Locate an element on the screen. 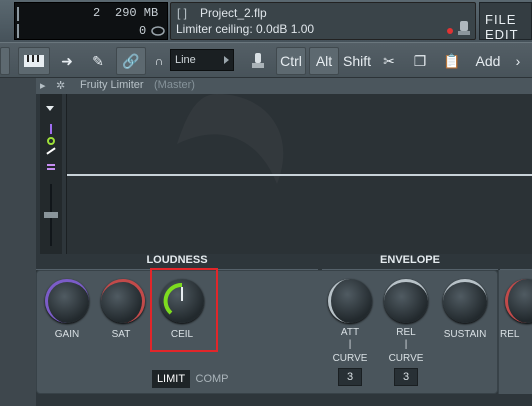 This screenshot has height=406, width=532. sat-knob is located at coordinates (123, 301).